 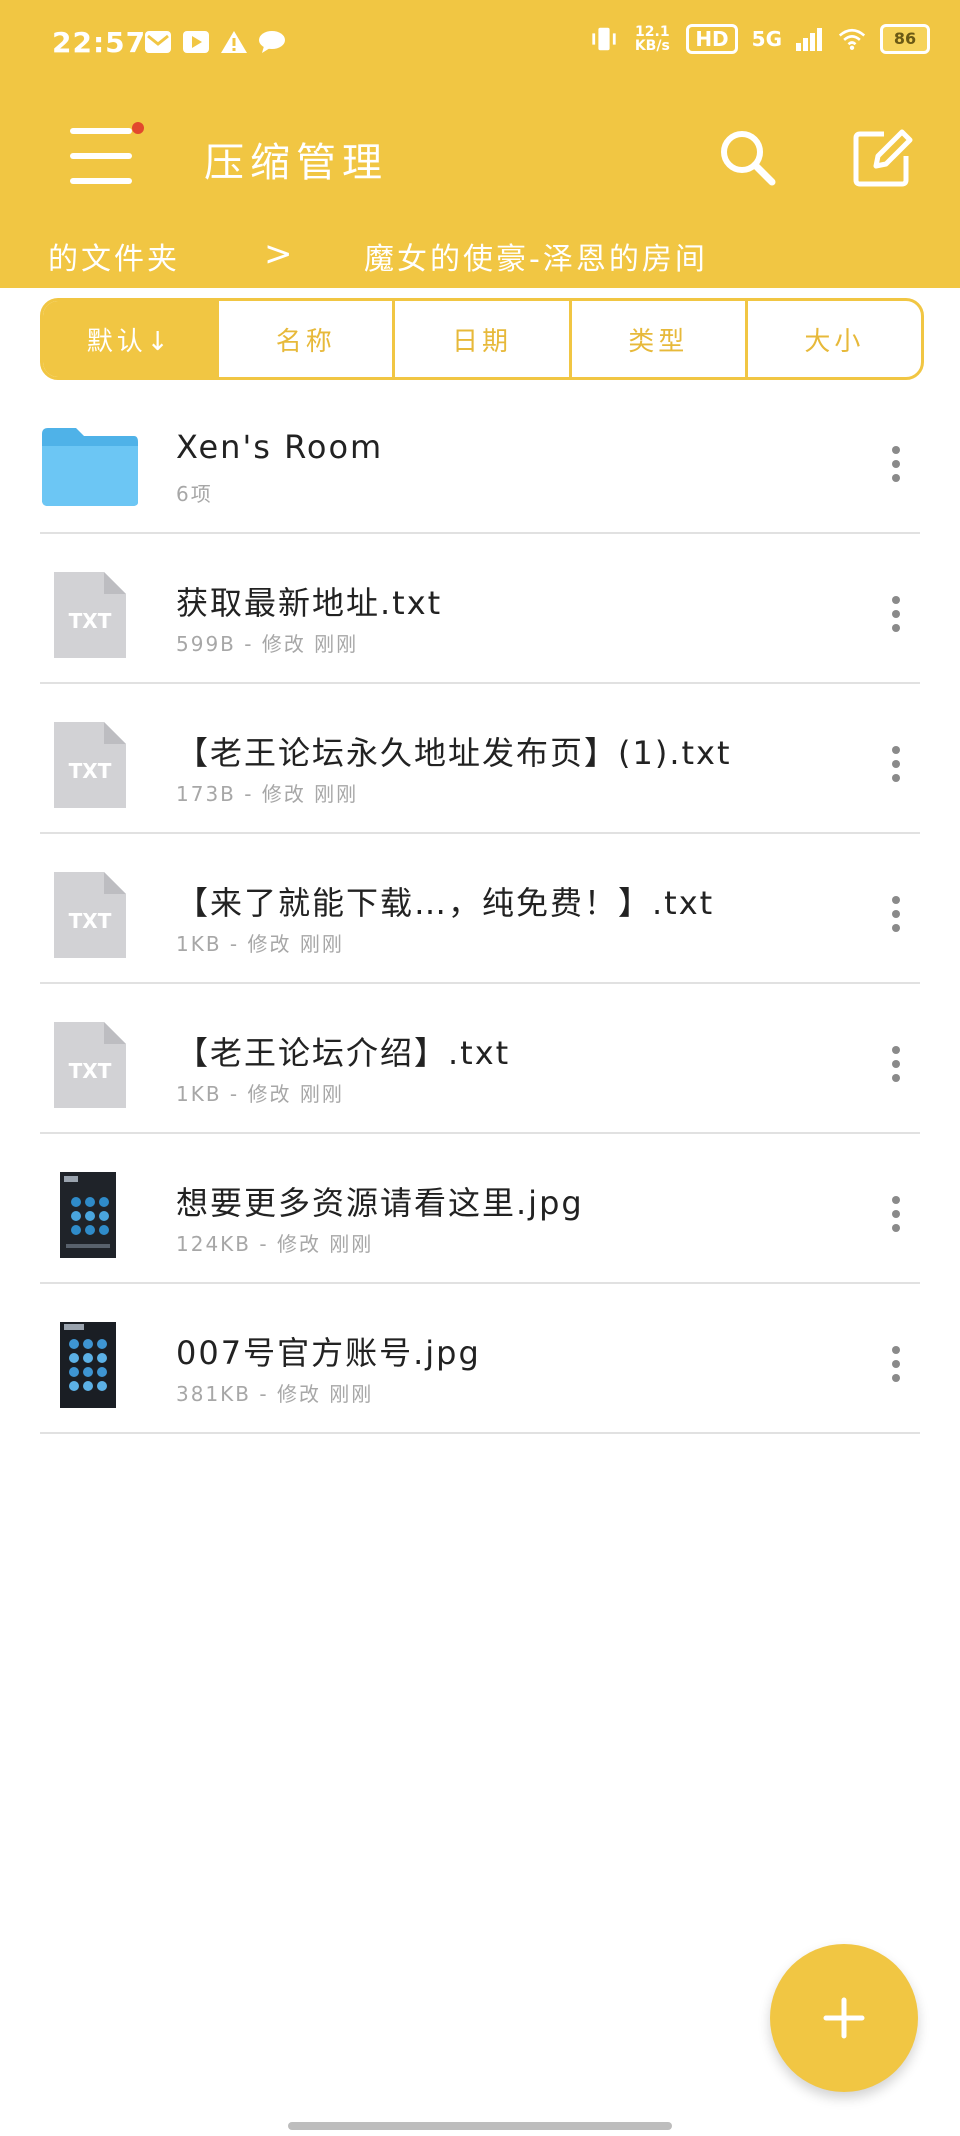 I want to click on sort-segmented-control: 默认↓ 名称 日期 类型 大小, so click(x=482, y=339).